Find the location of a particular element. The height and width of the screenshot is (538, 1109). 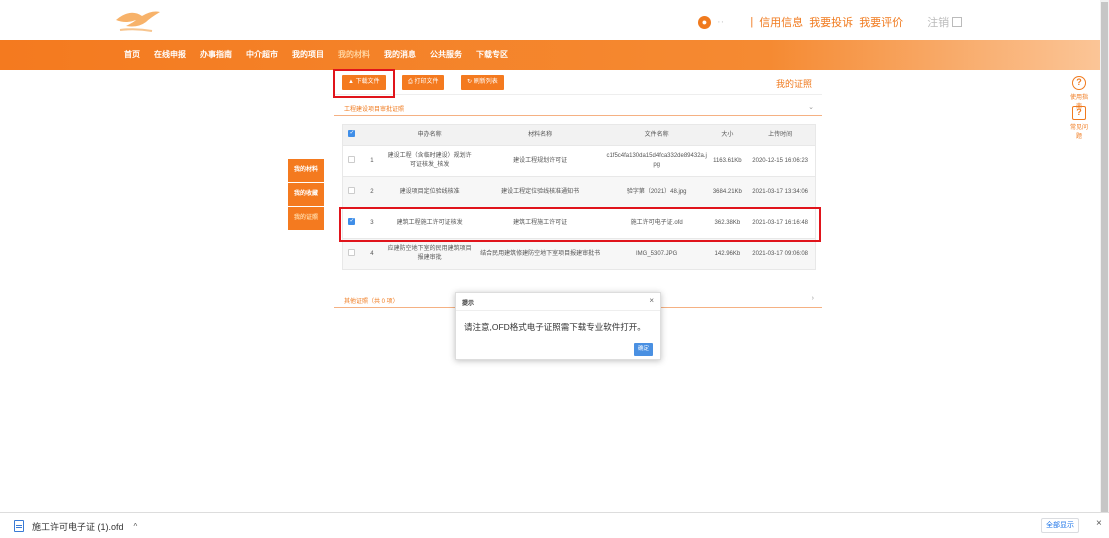

download-bar: 施工许可电子证 (1).ofd ^ 全部显示 × is located at coordinates (554, 525).